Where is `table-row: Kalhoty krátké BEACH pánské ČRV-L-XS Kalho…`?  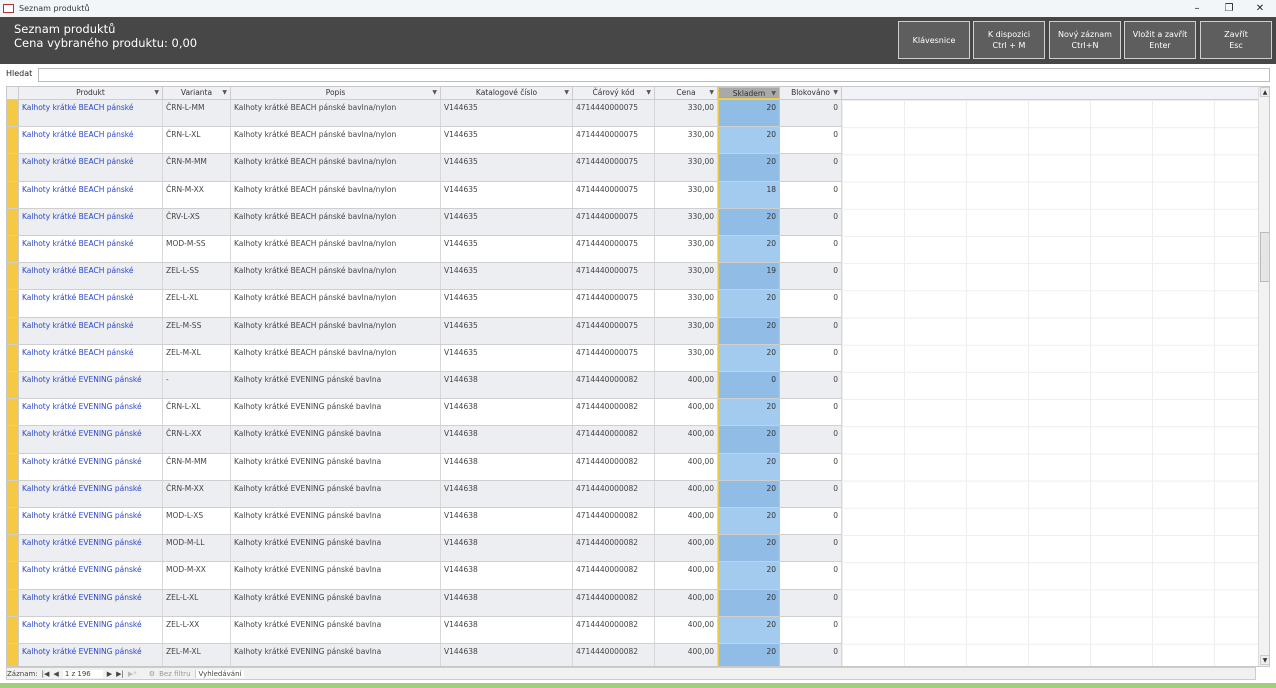 table-row: Kalhoty krátké BEACH pánské ČRV-L-XS Kalho… is located at coordinates (424, 222).